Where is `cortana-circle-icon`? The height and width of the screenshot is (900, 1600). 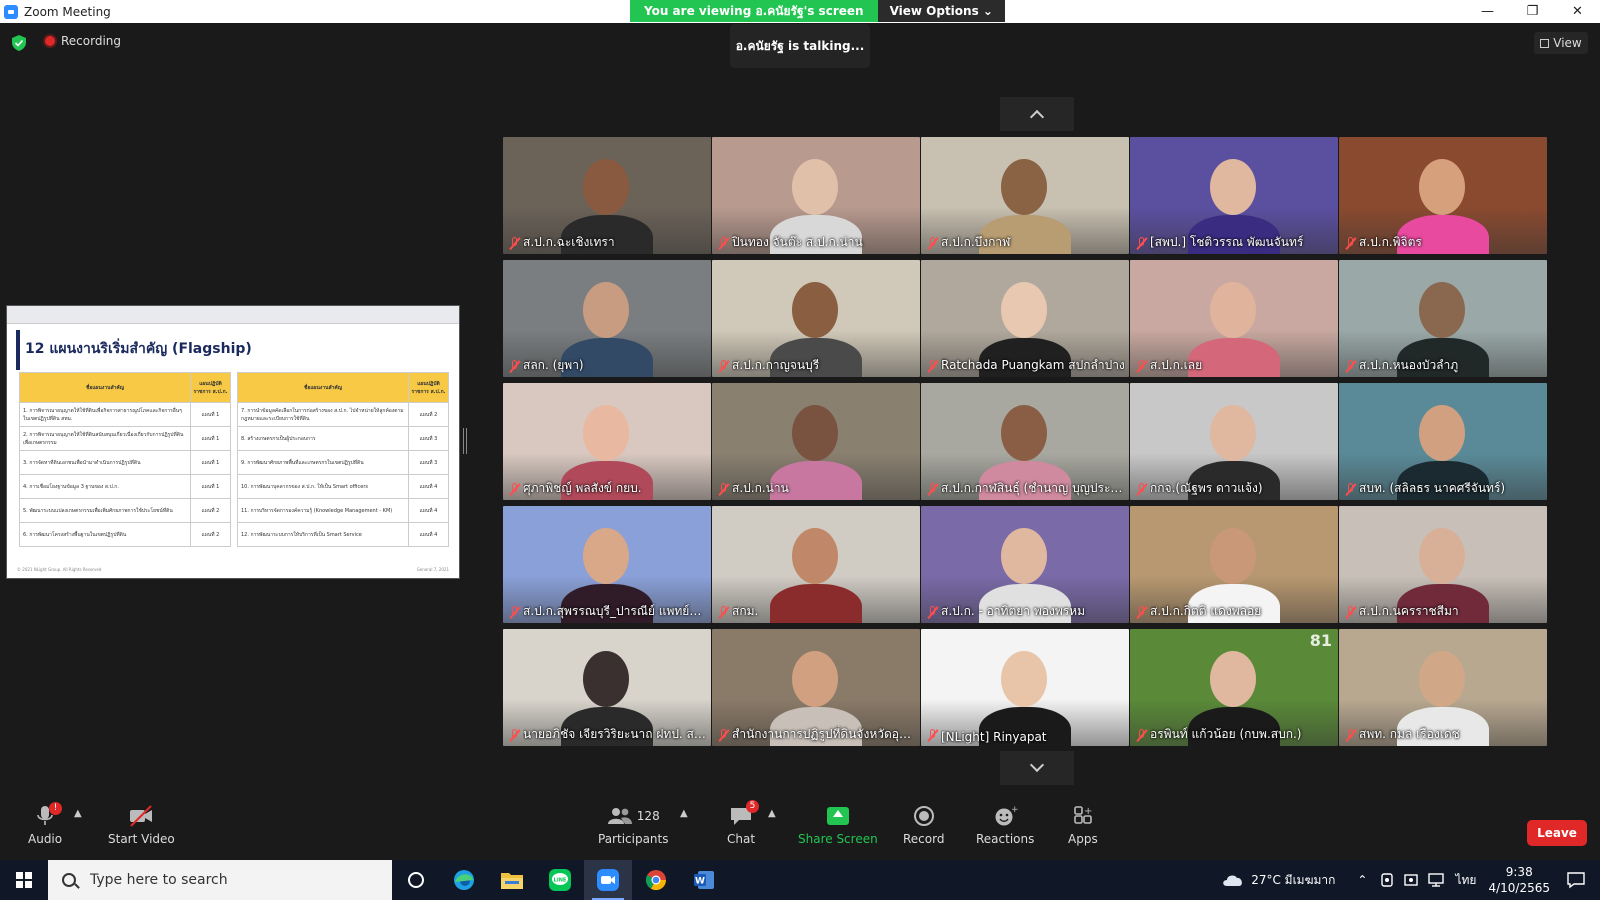 cortana-circle-icon is located at coordinates (416, 880).